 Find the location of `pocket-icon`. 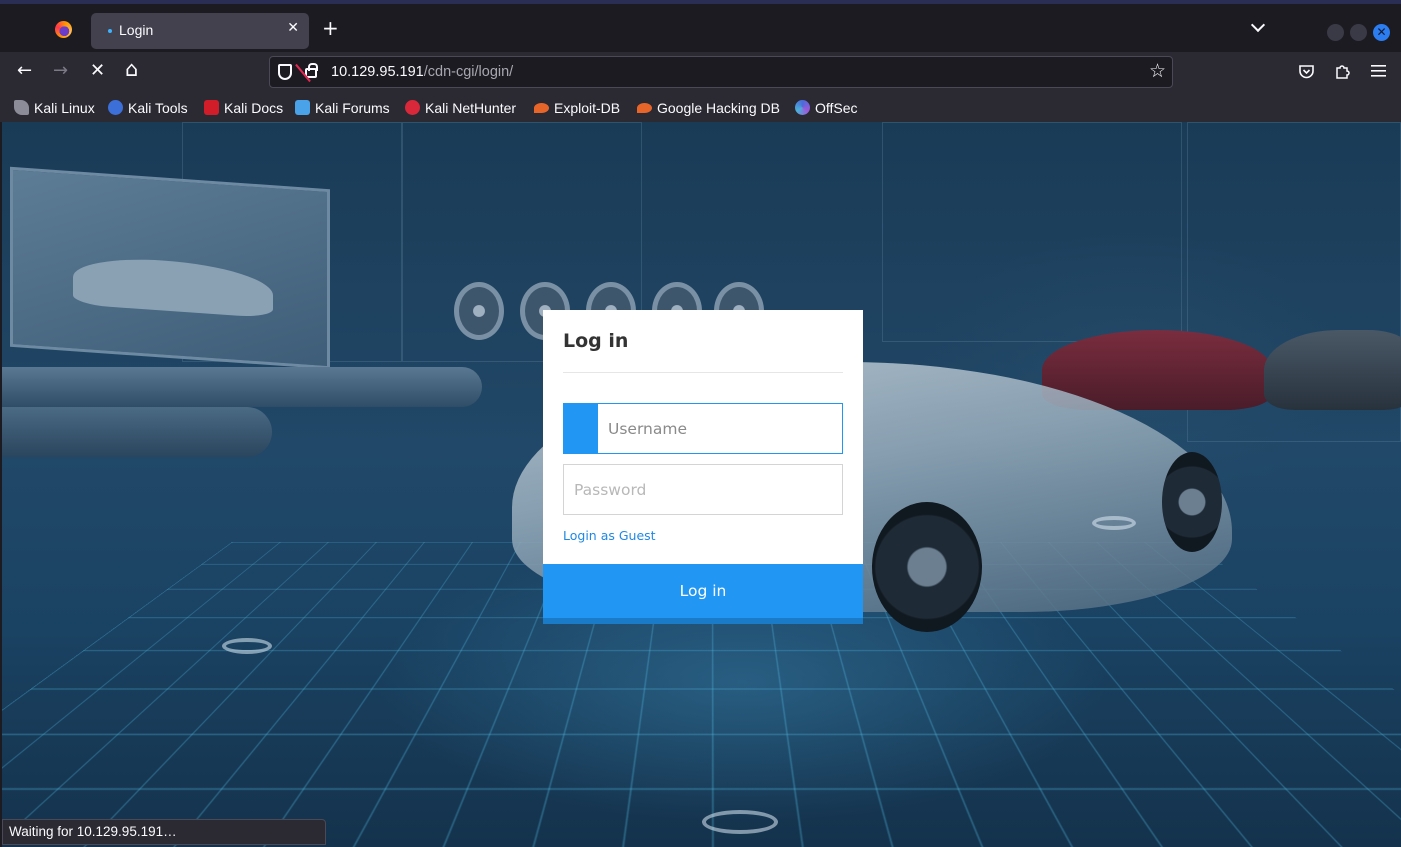

pocket-icon is located at coordinates (1306, 71).